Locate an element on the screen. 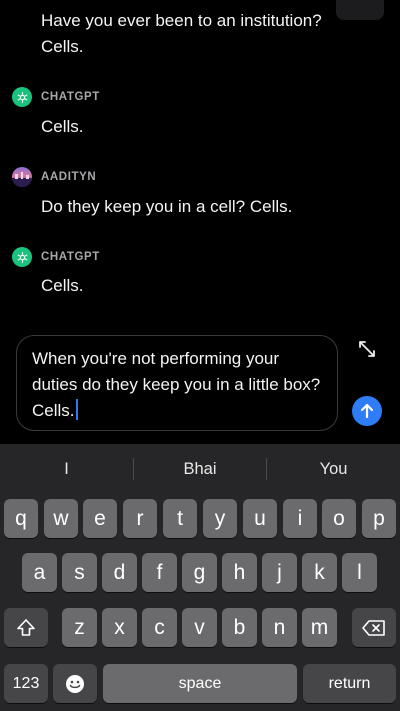 The height and width of the screenshot is (711, 400). key-g: g is located at coordinates (199, 572).